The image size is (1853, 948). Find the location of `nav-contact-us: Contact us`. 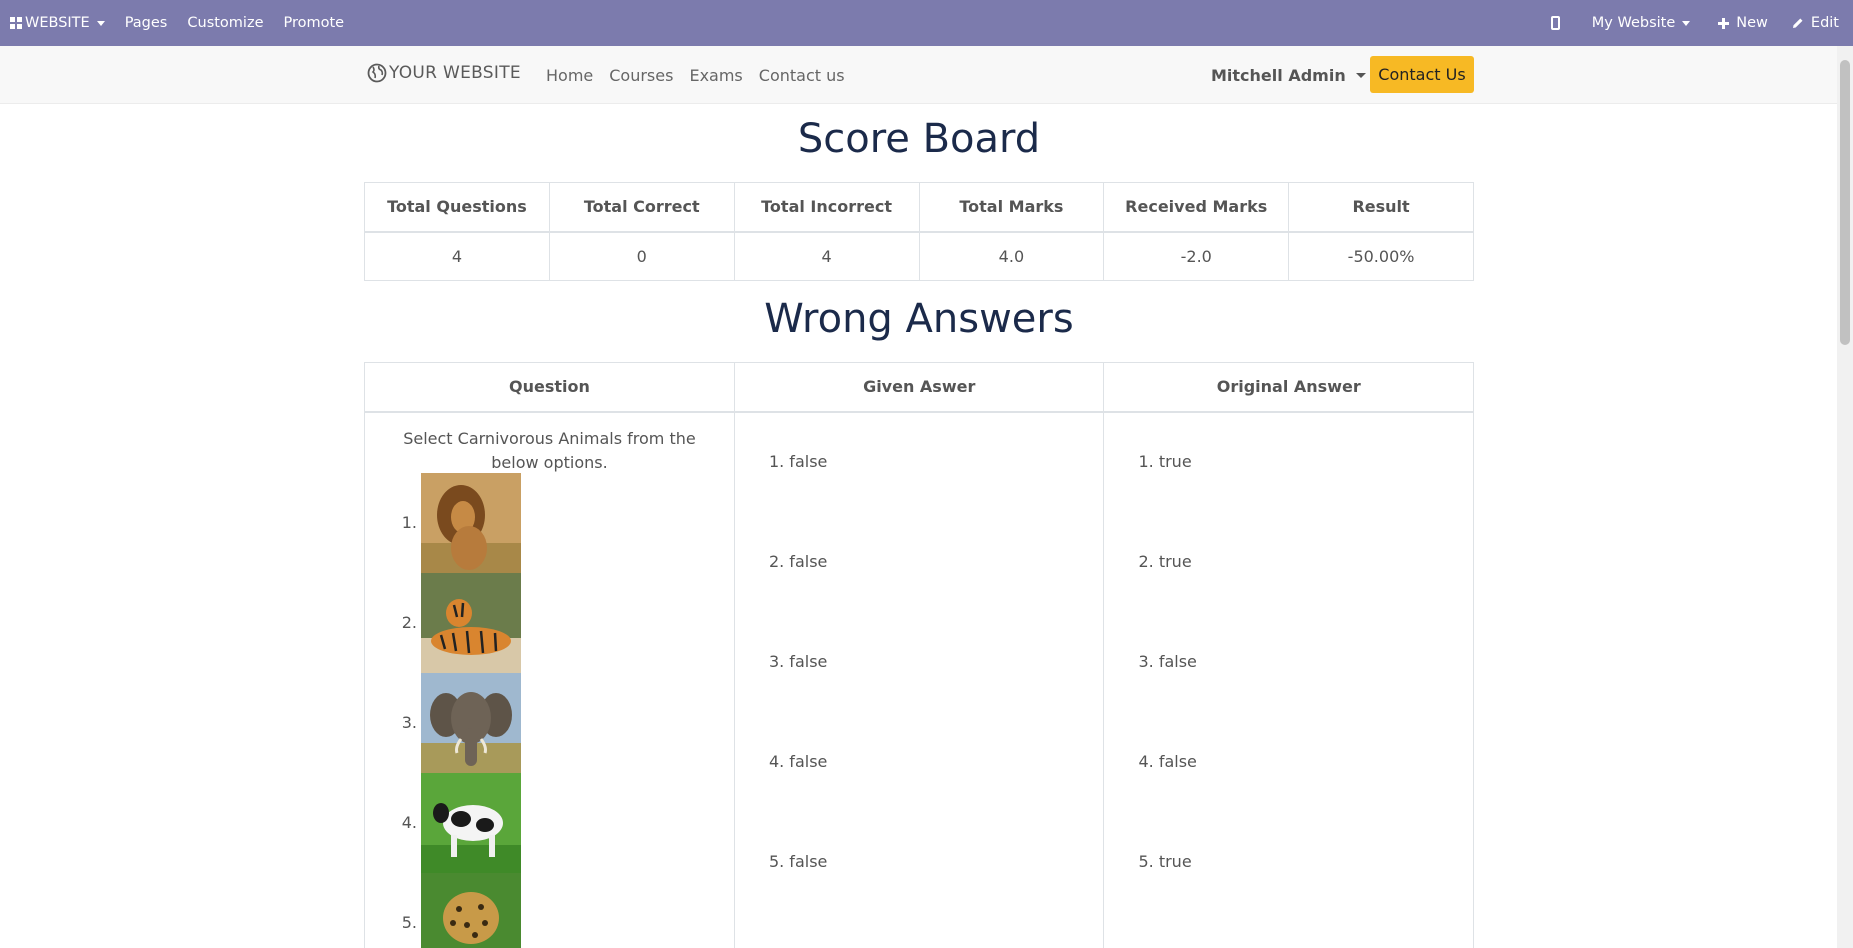

nav-contact-us: Contact us is located at coordinates (802, 75).